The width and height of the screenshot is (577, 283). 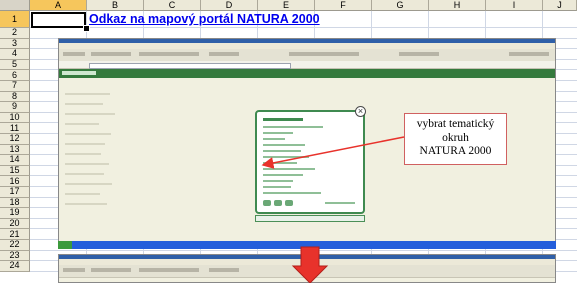 What do you see at coordinates (93, 158) in the screenshot?
I see `portal-sidebar` at bounding box center [93, 158].